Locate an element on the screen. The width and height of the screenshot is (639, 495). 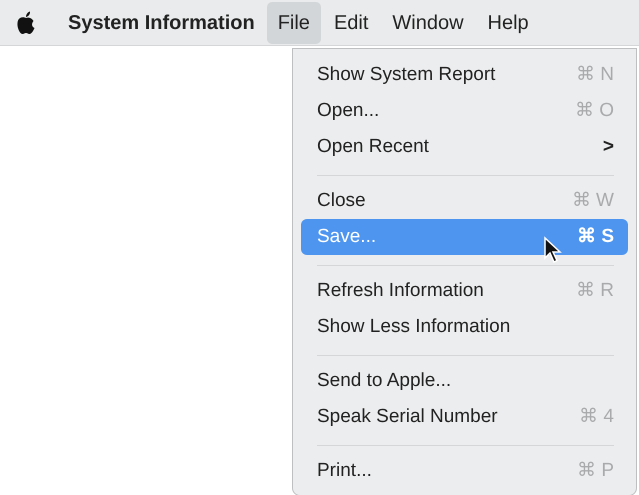
menu-bar-item: Window is located at coordinates (428, 23).